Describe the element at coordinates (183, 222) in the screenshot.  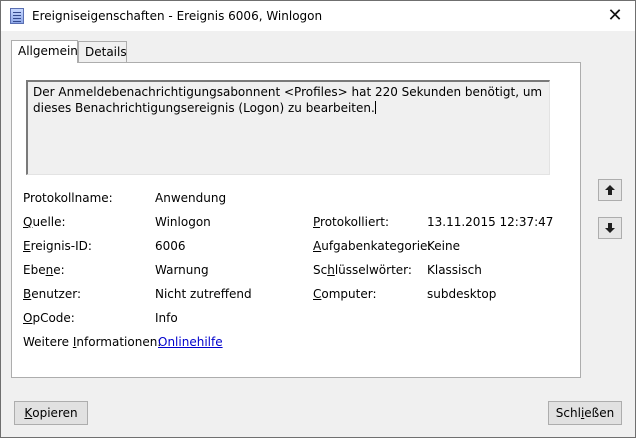
I see `quelle-value: Winlogon` at that location.